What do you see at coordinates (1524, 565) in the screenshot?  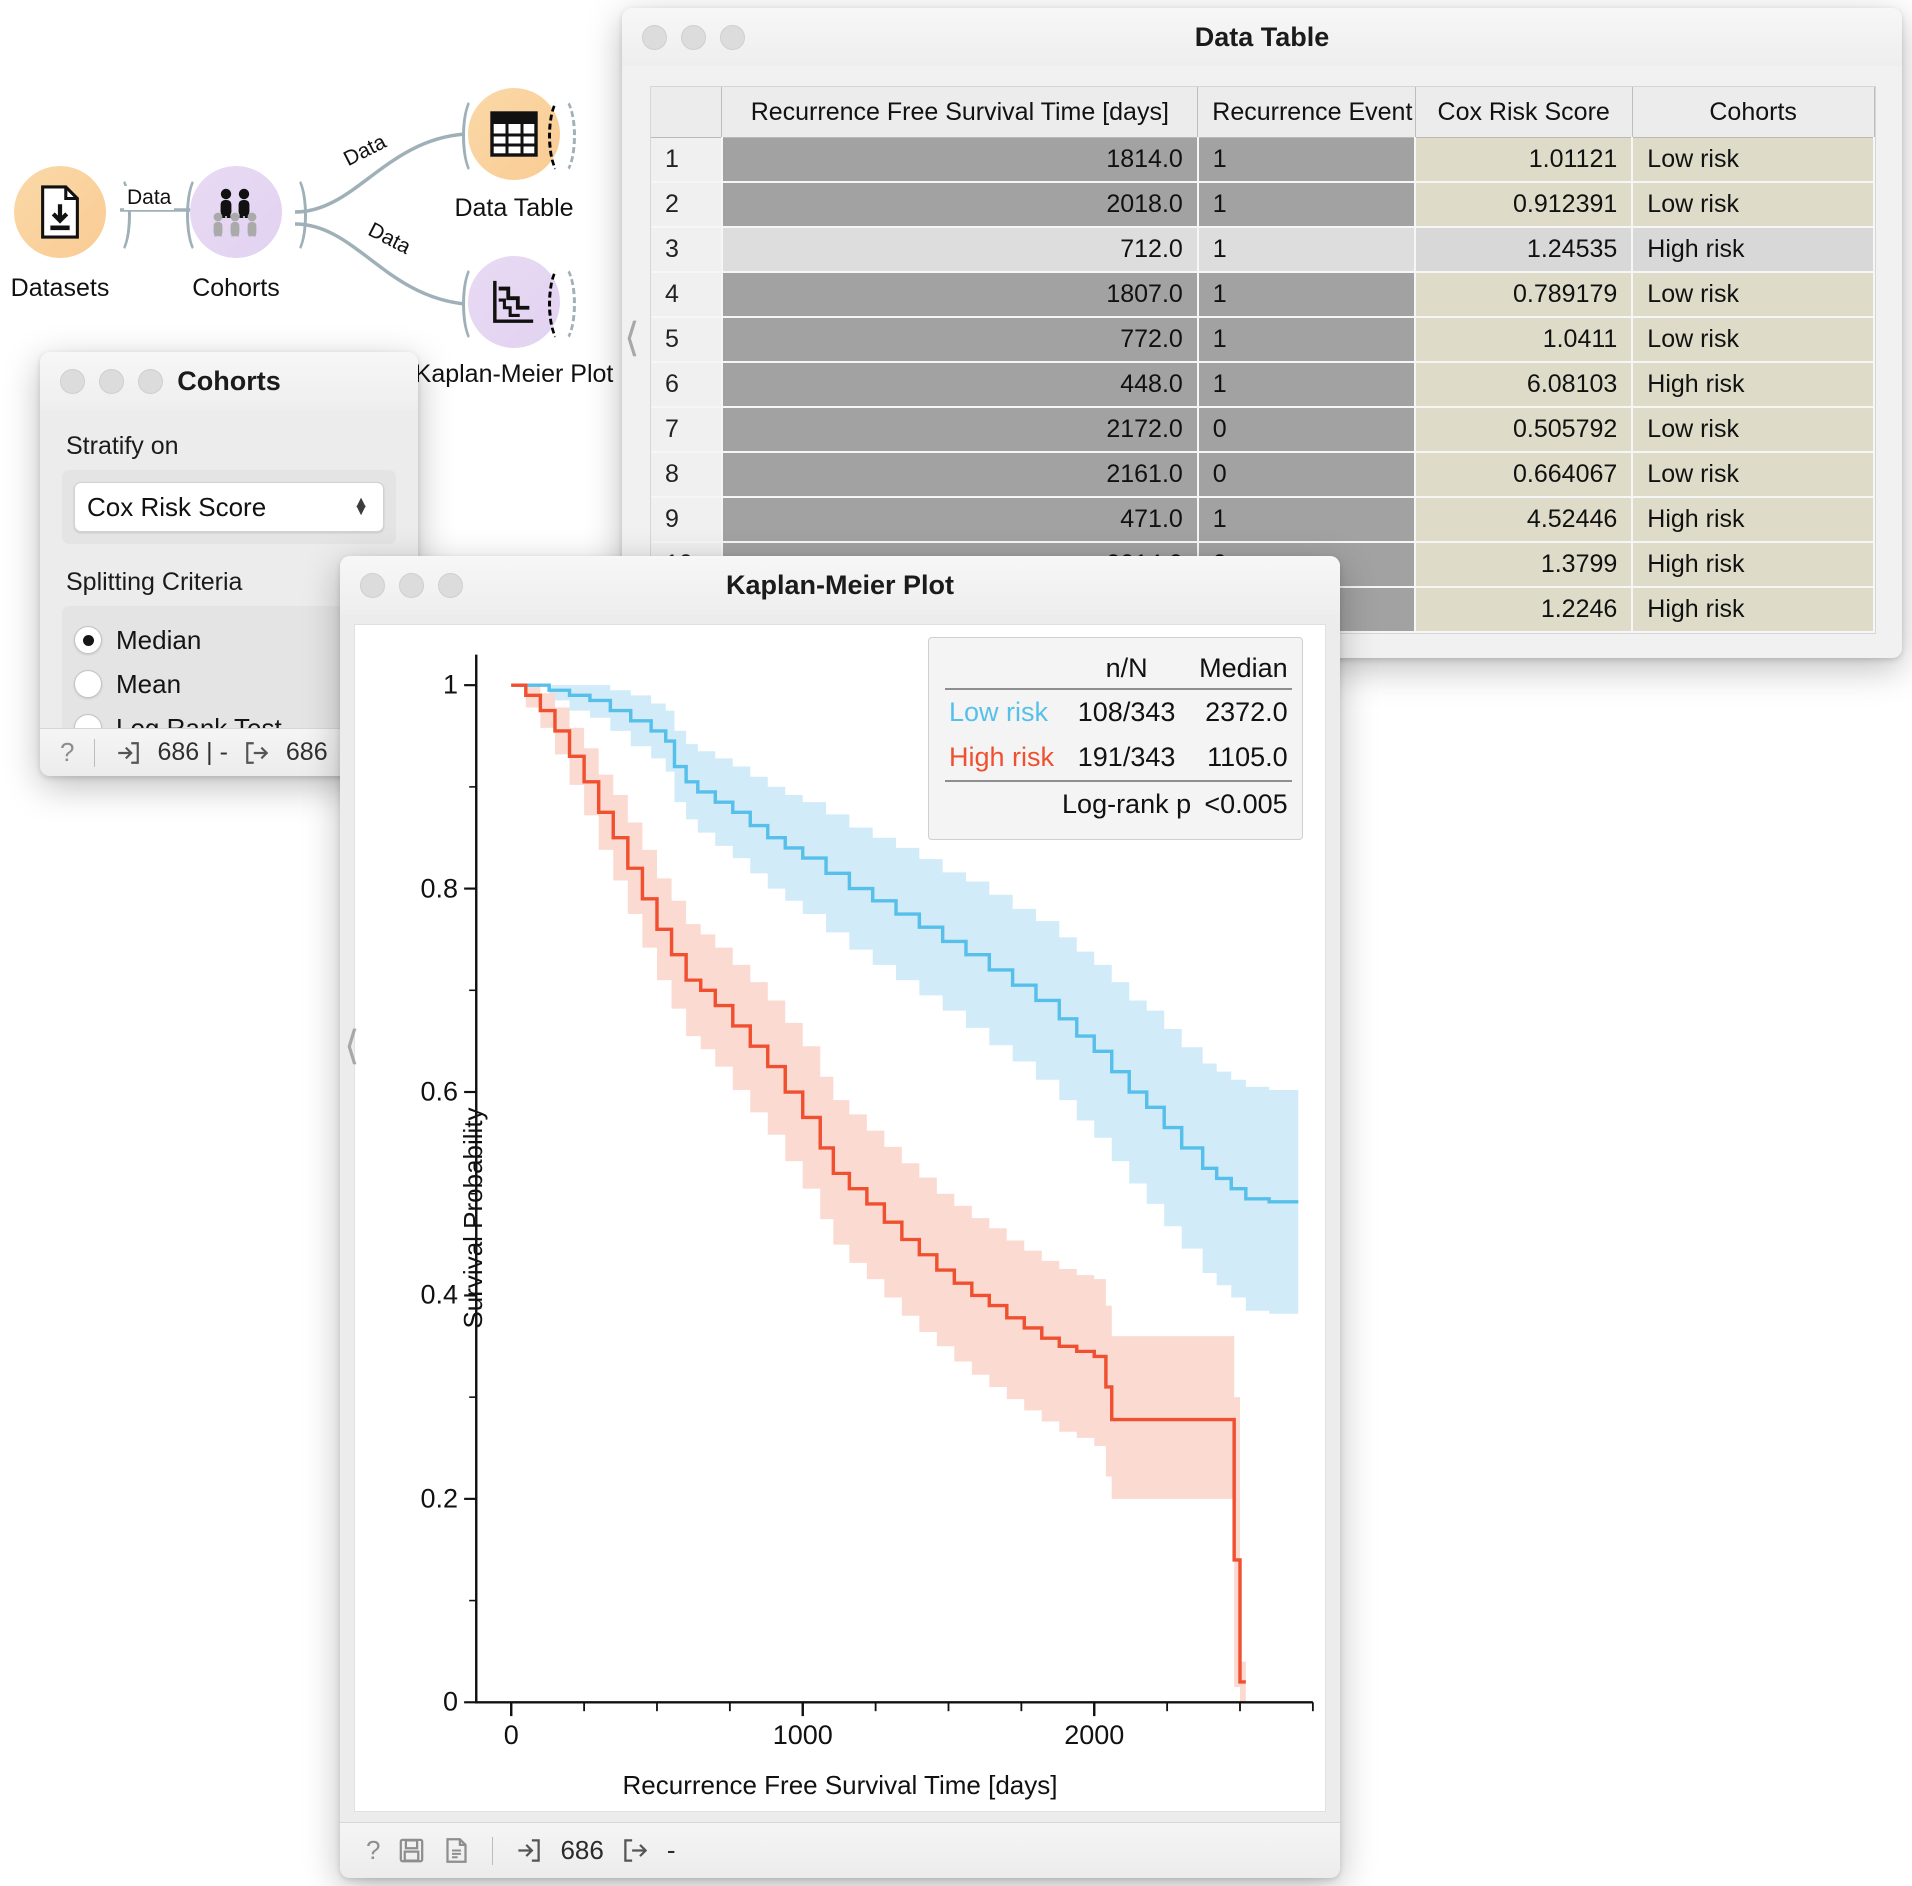 I see `cell-cox-risk-score: 1.3799` at bounding box center [1524, 565].